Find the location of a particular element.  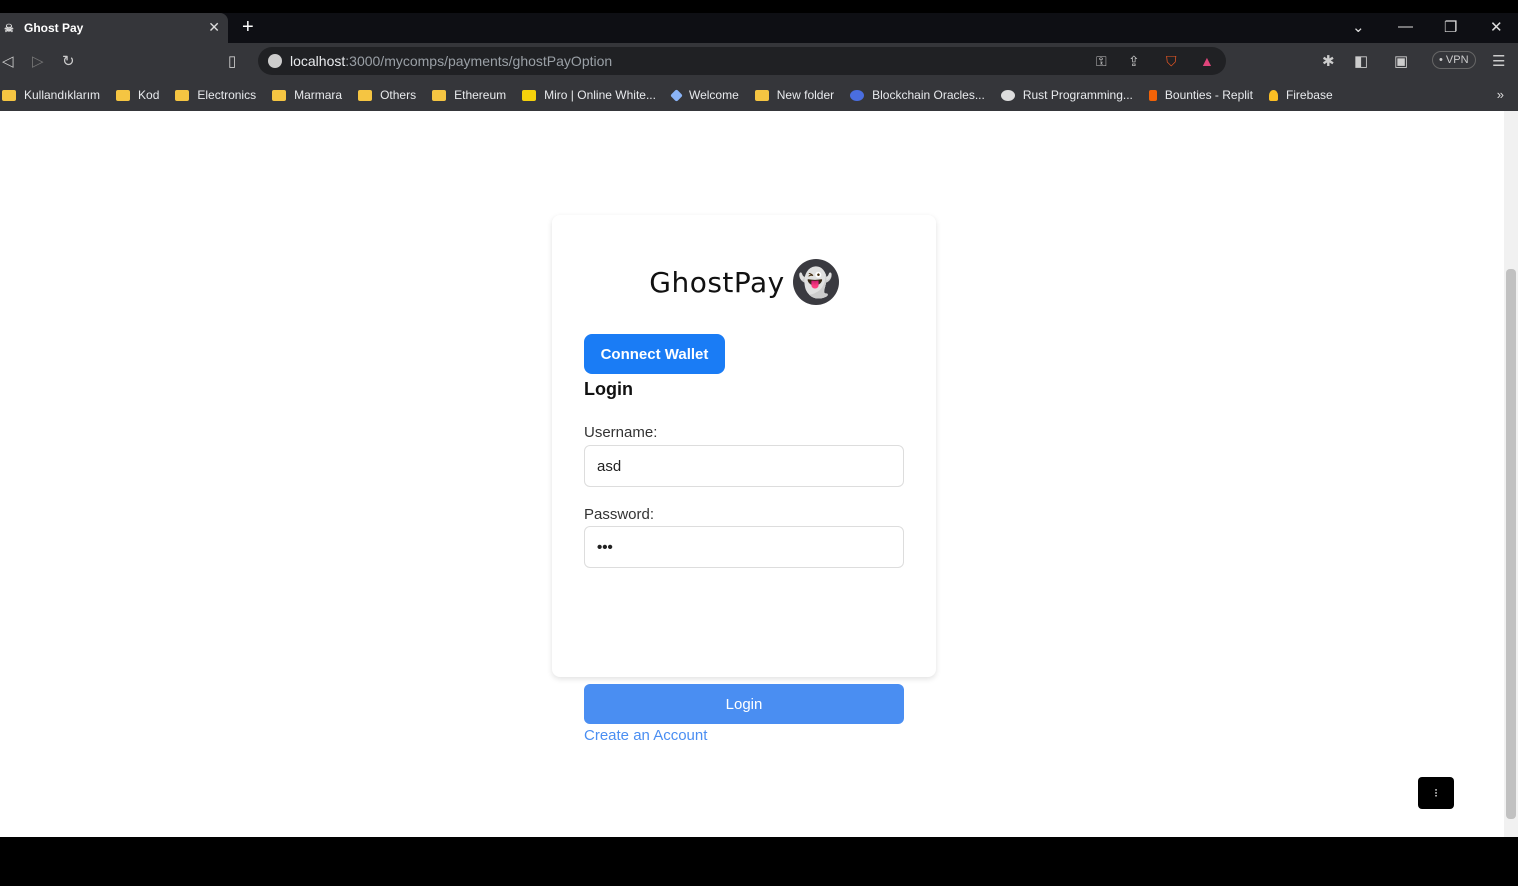

brave-rewards-icon: ▲ is located at coordinates (1207, 61).